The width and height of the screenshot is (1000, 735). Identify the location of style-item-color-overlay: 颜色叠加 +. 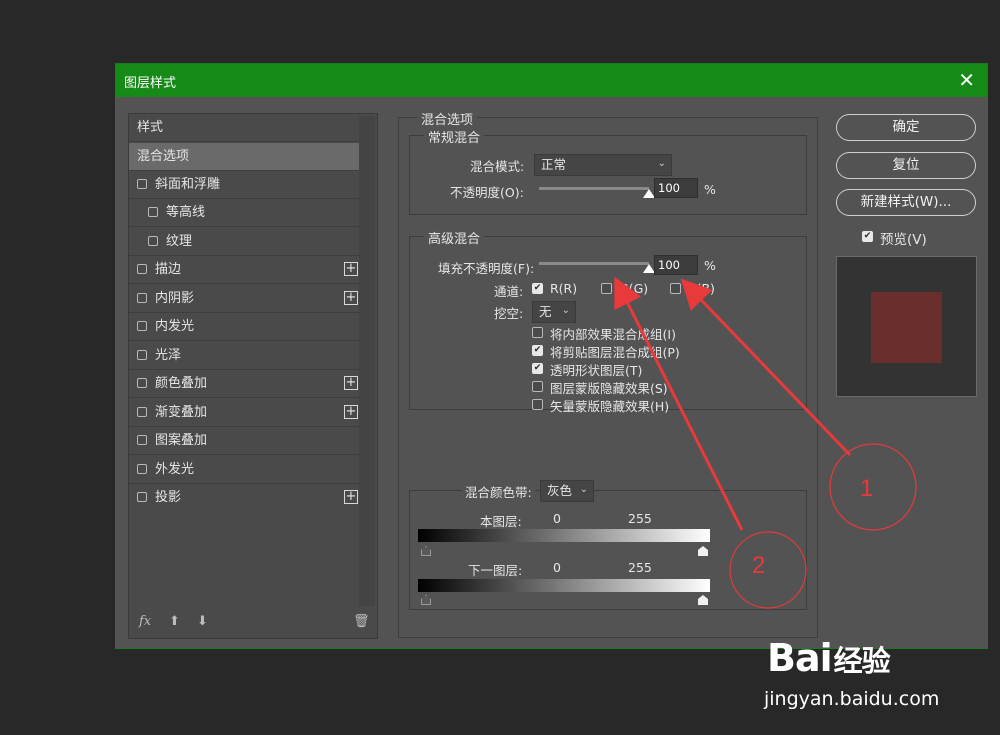
(244, 384).